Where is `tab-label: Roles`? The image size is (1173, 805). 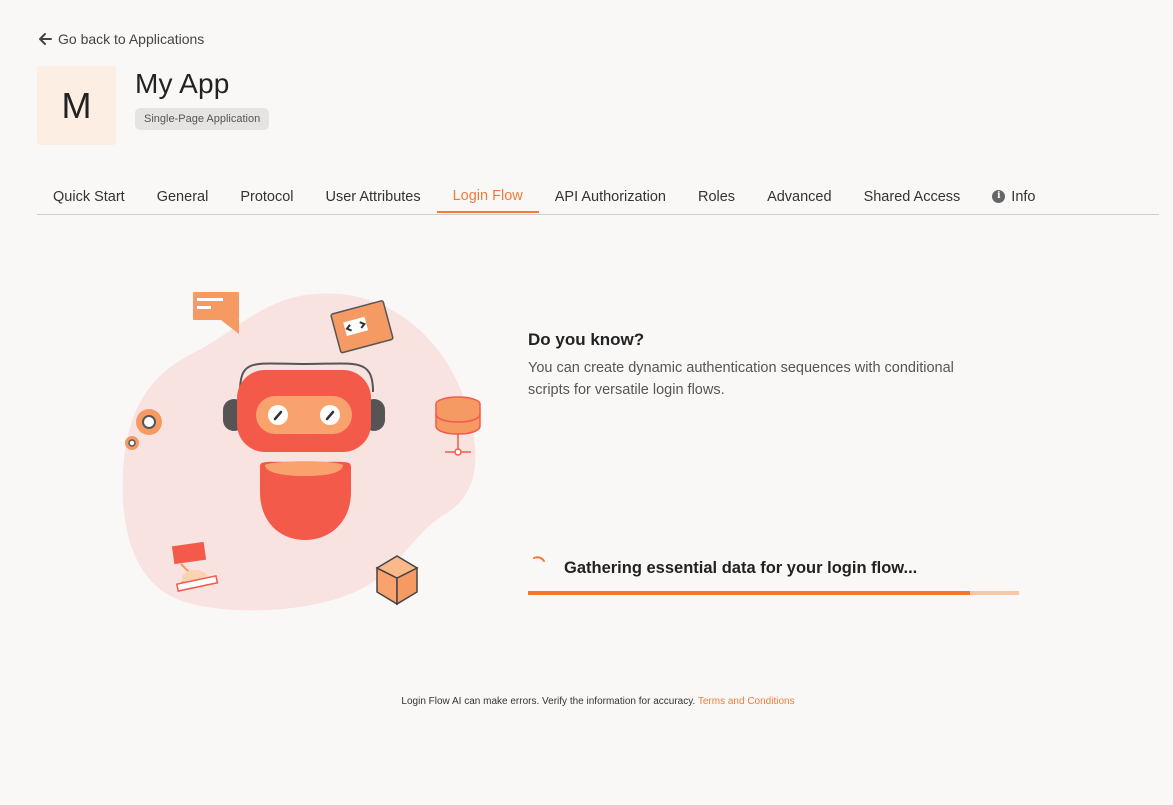
tab-label: Roles is located at coordinates (716, 196).